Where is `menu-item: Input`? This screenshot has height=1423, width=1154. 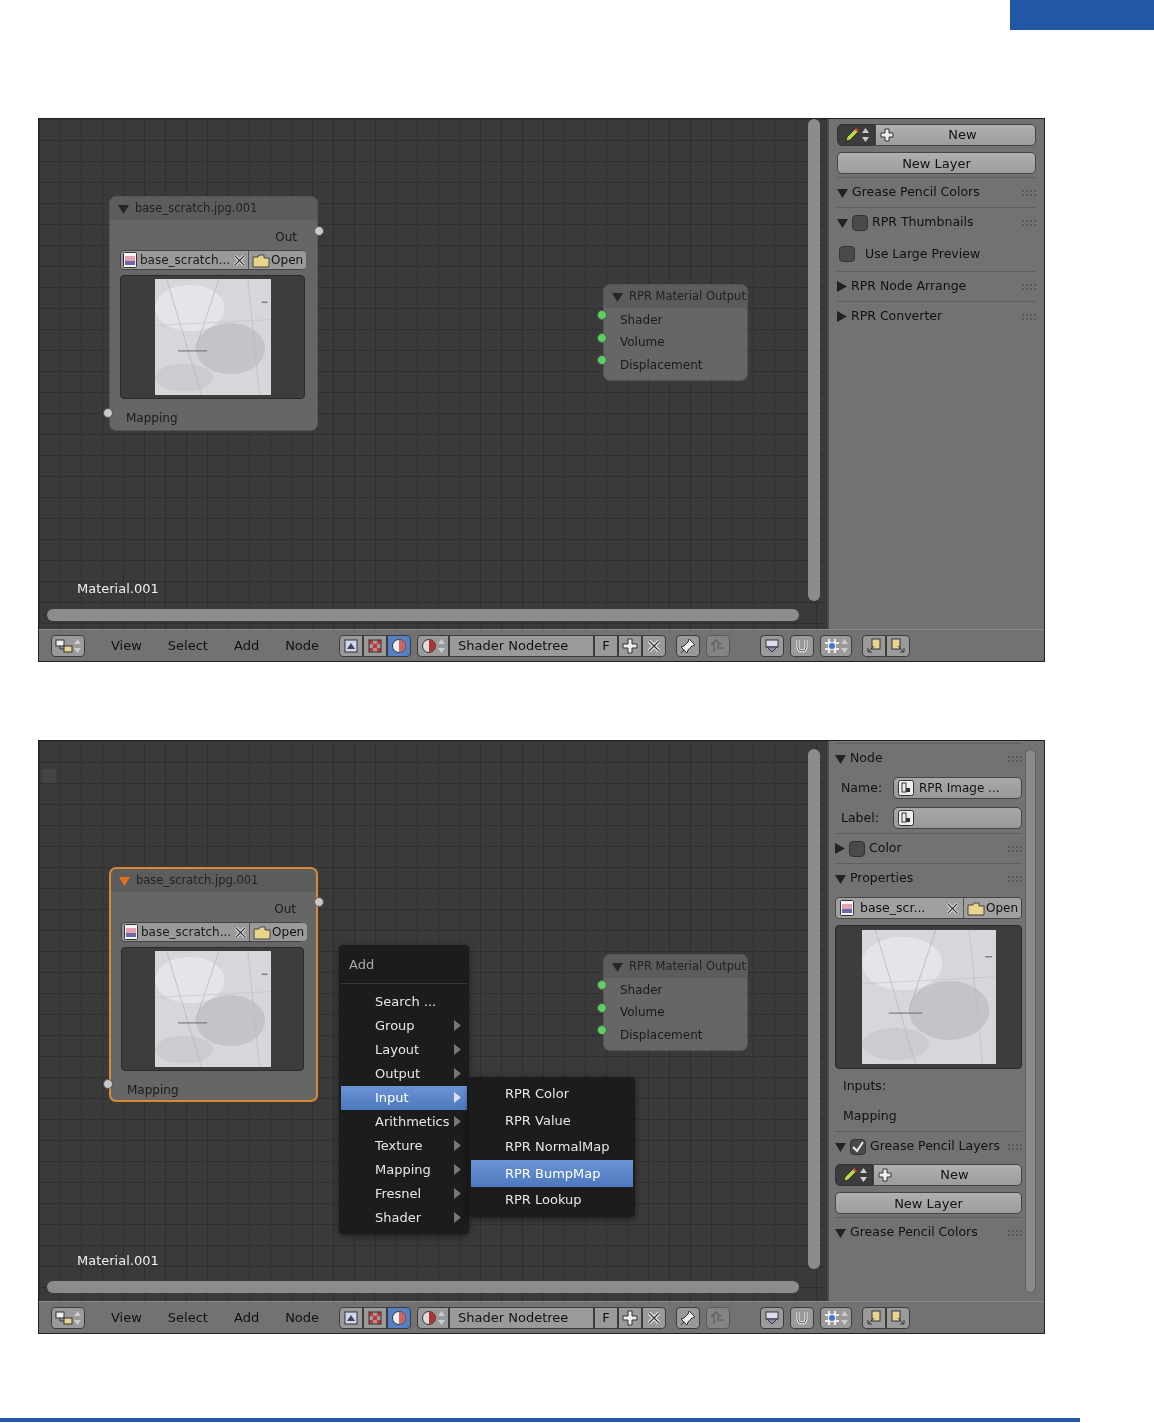 menu-item: Input is located at coordinates (404, 1097).